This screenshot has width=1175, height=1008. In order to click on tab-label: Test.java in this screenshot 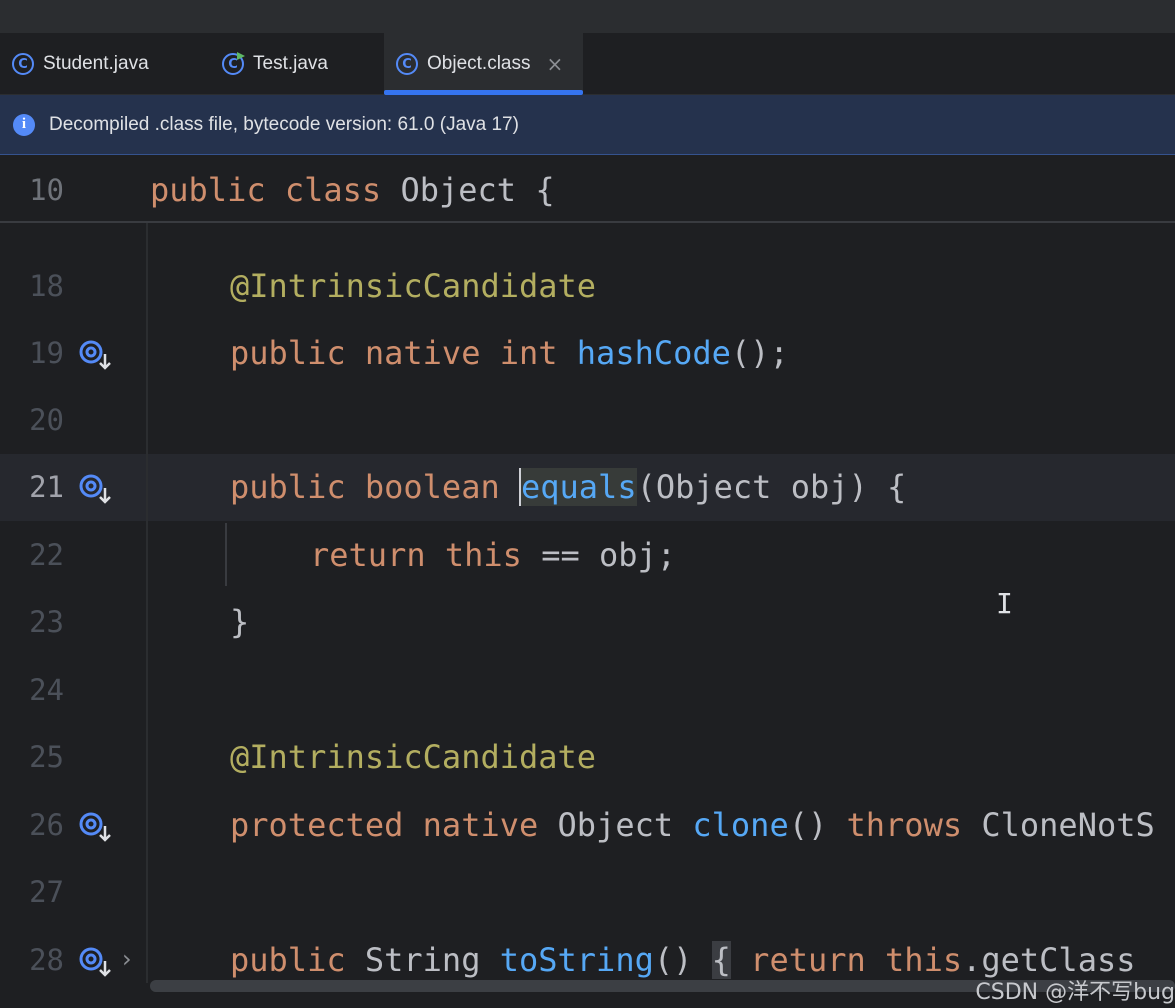, I will do `click(290, 63)`.